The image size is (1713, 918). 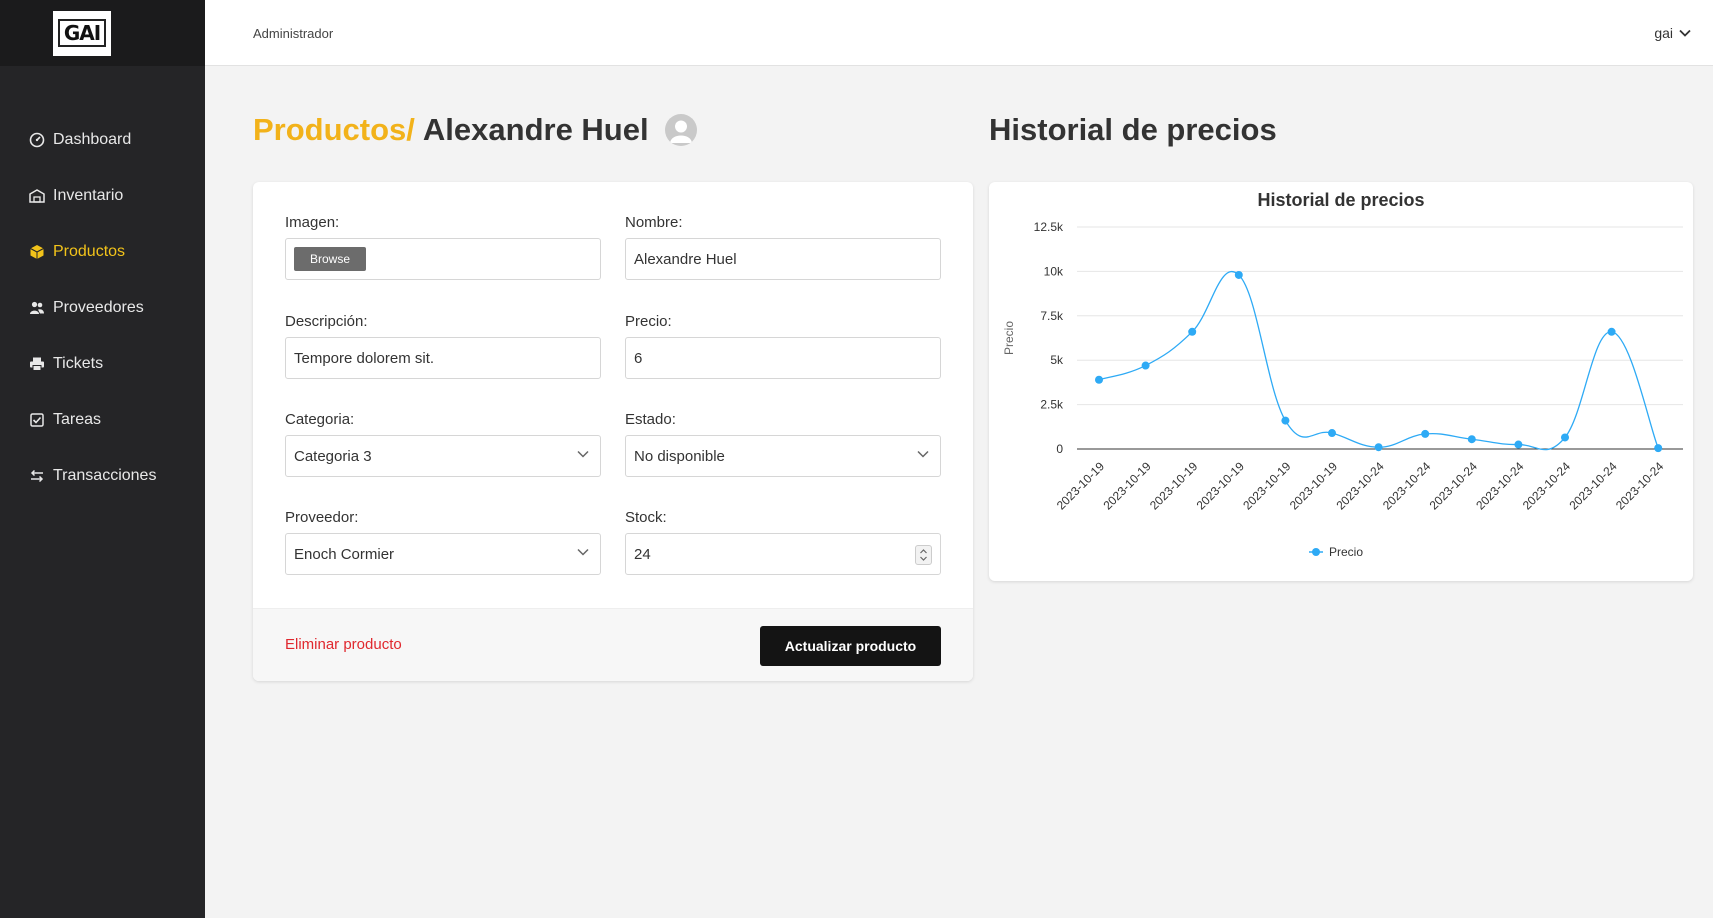 I want to click on status-label: Estado:, so click(x=650, y=419).